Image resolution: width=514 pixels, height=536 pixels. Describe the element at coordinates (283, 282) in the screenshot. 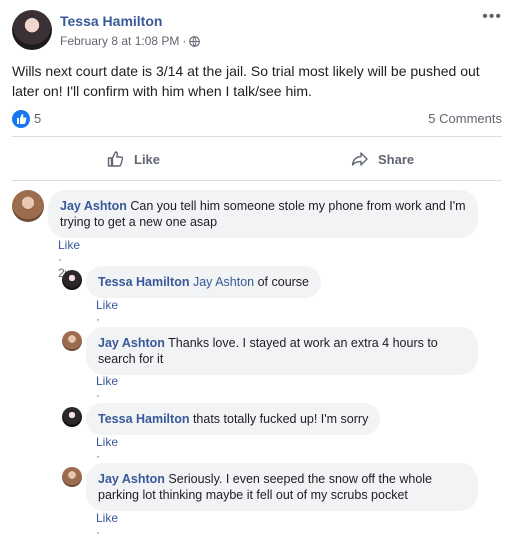

I see `comment-text: of course` at that location.